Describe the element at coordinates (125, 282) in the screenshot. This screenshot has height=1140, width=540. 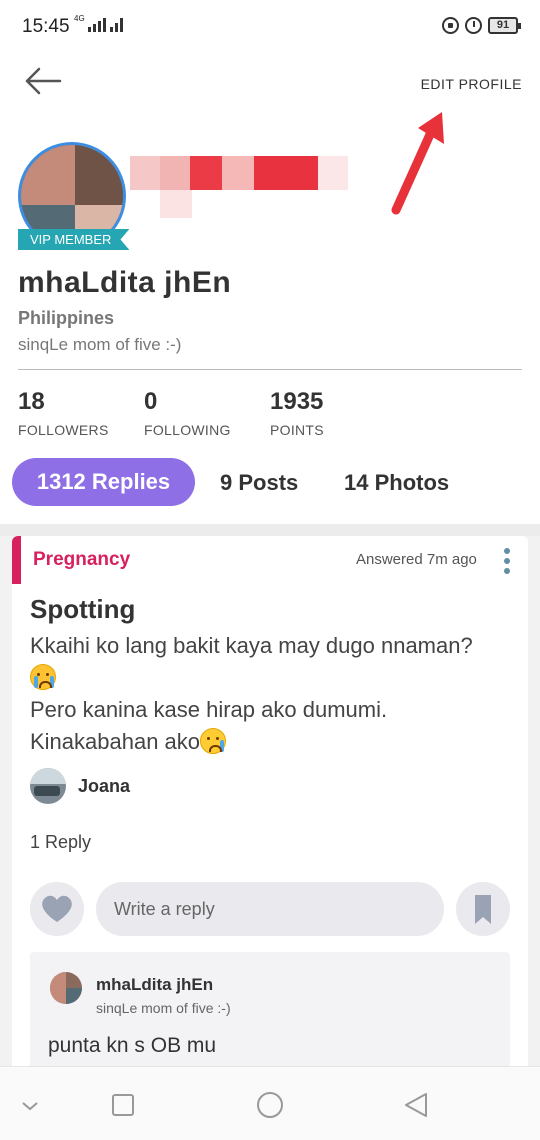
I see `profile-name: mhaLdita jhEn` at that location.